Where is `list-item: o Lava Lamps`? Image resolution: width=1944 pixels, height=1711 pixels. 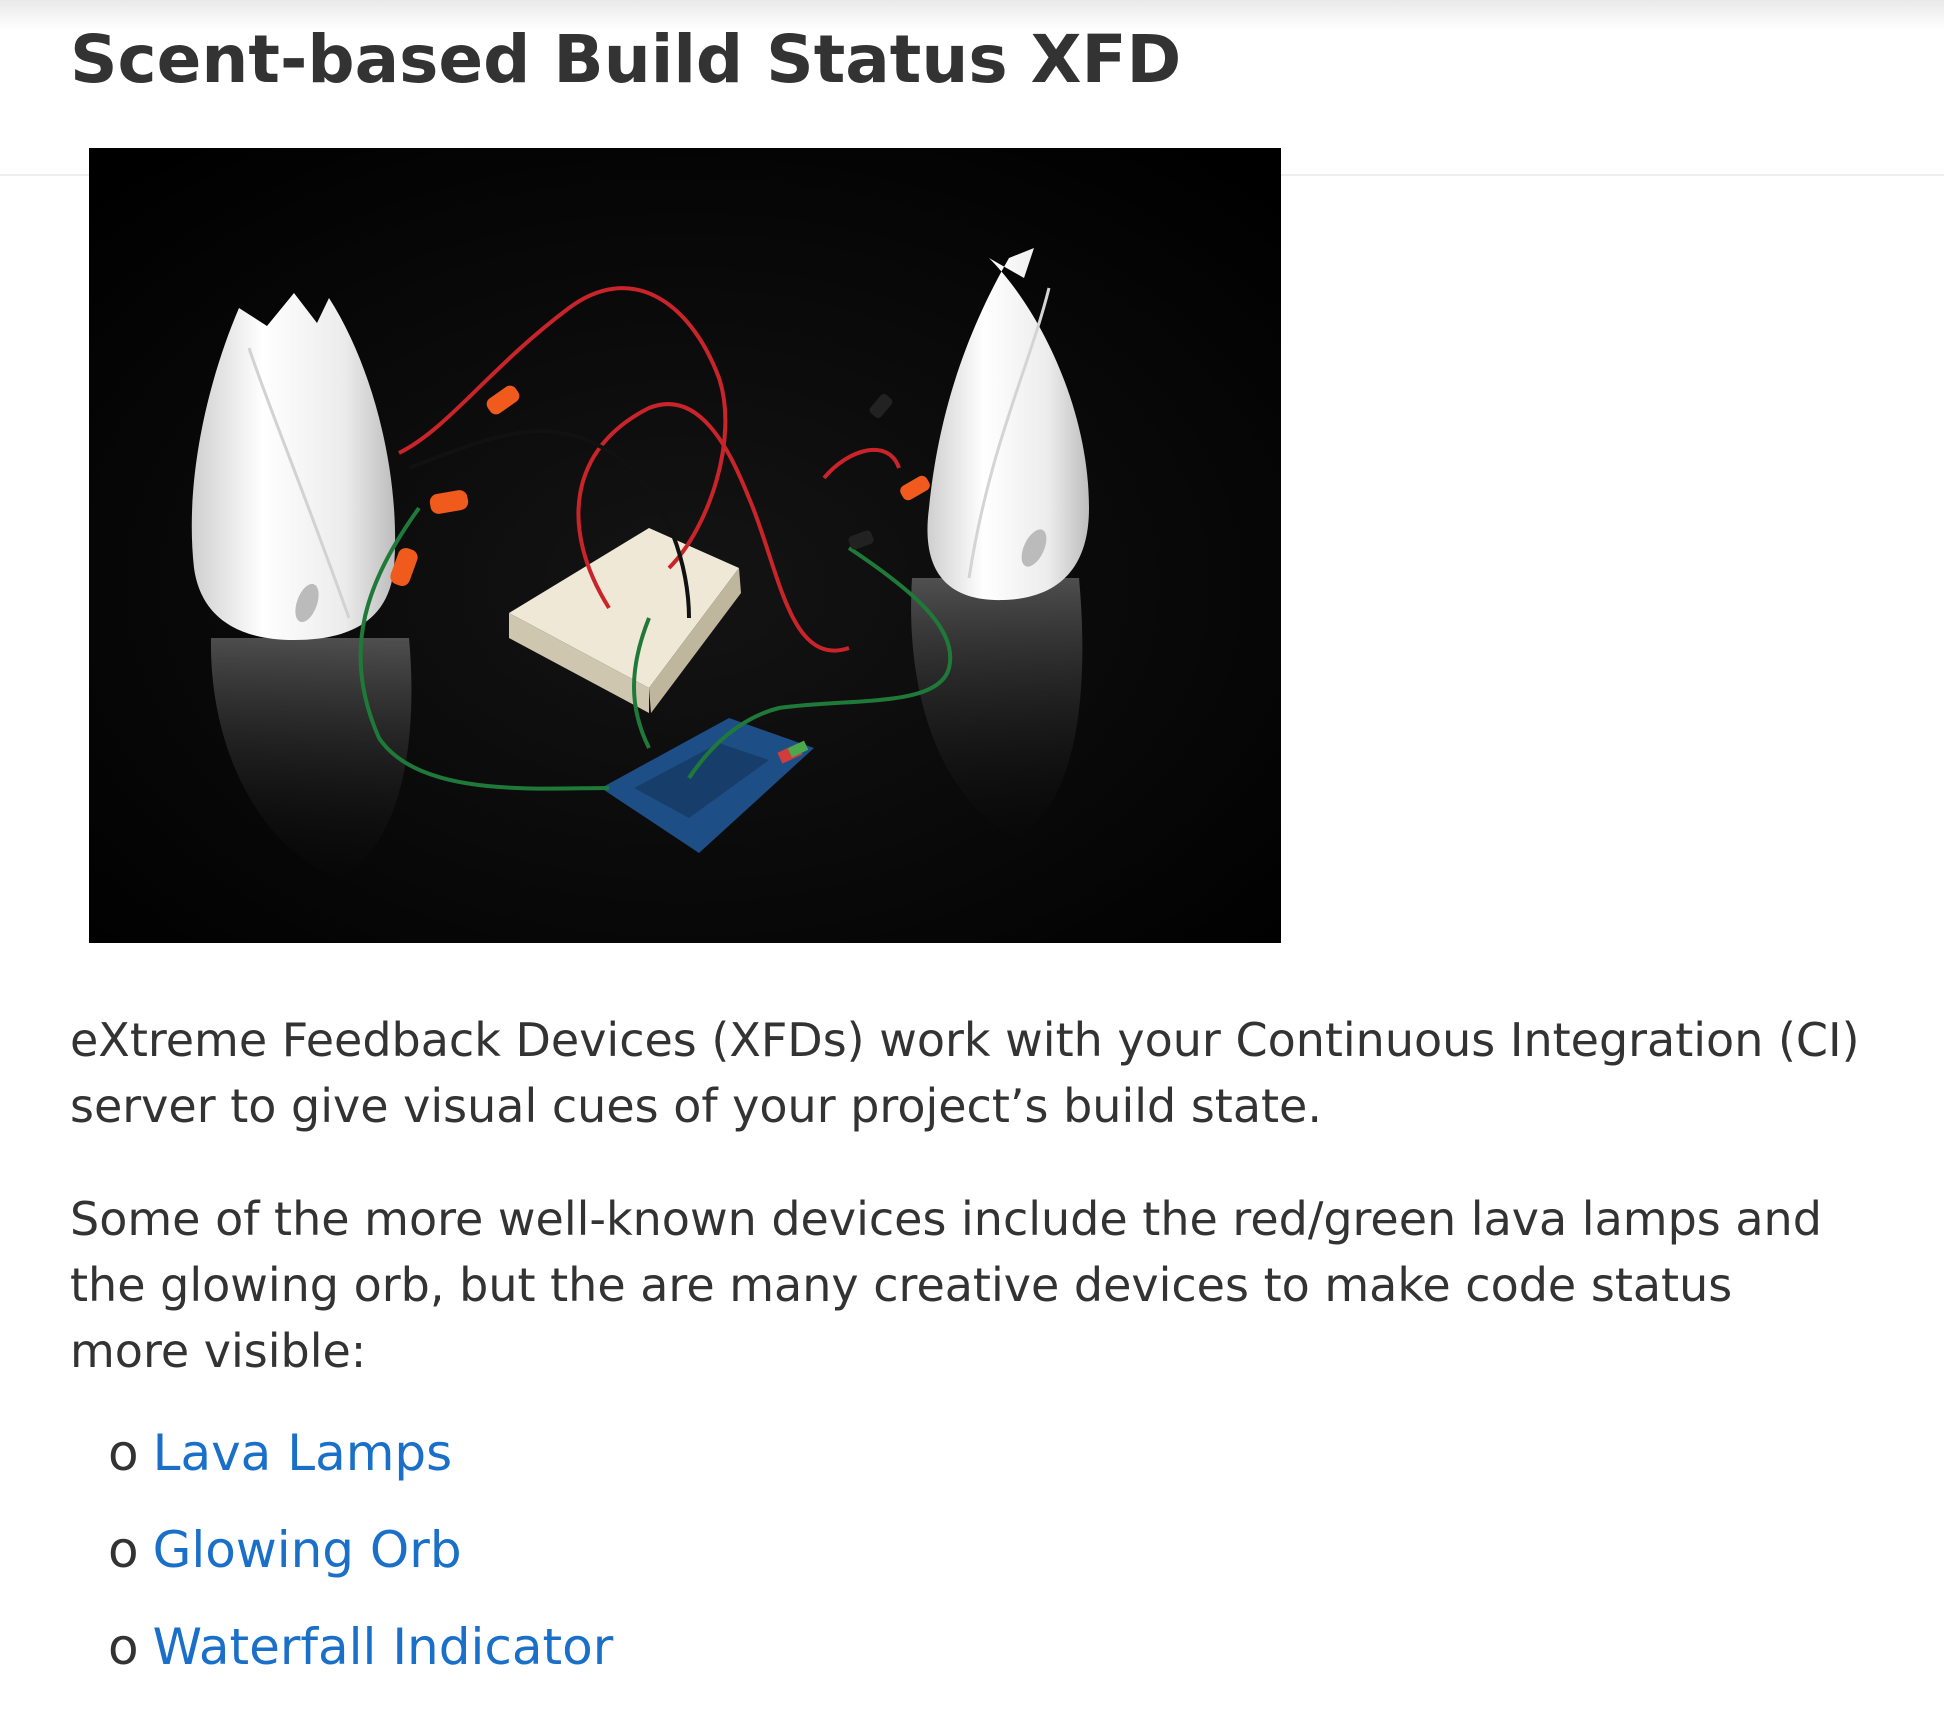
list-item: o Lava Lamps is located at coordinates (360, 1453).